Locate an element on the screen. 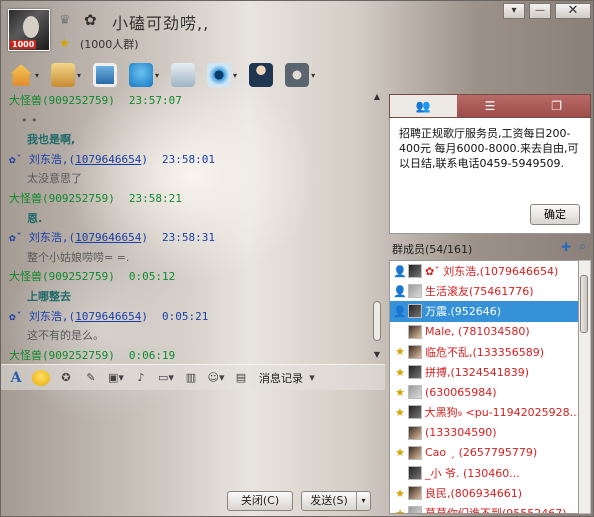  music-icon: ♪ is located at coordinates (141, 378).